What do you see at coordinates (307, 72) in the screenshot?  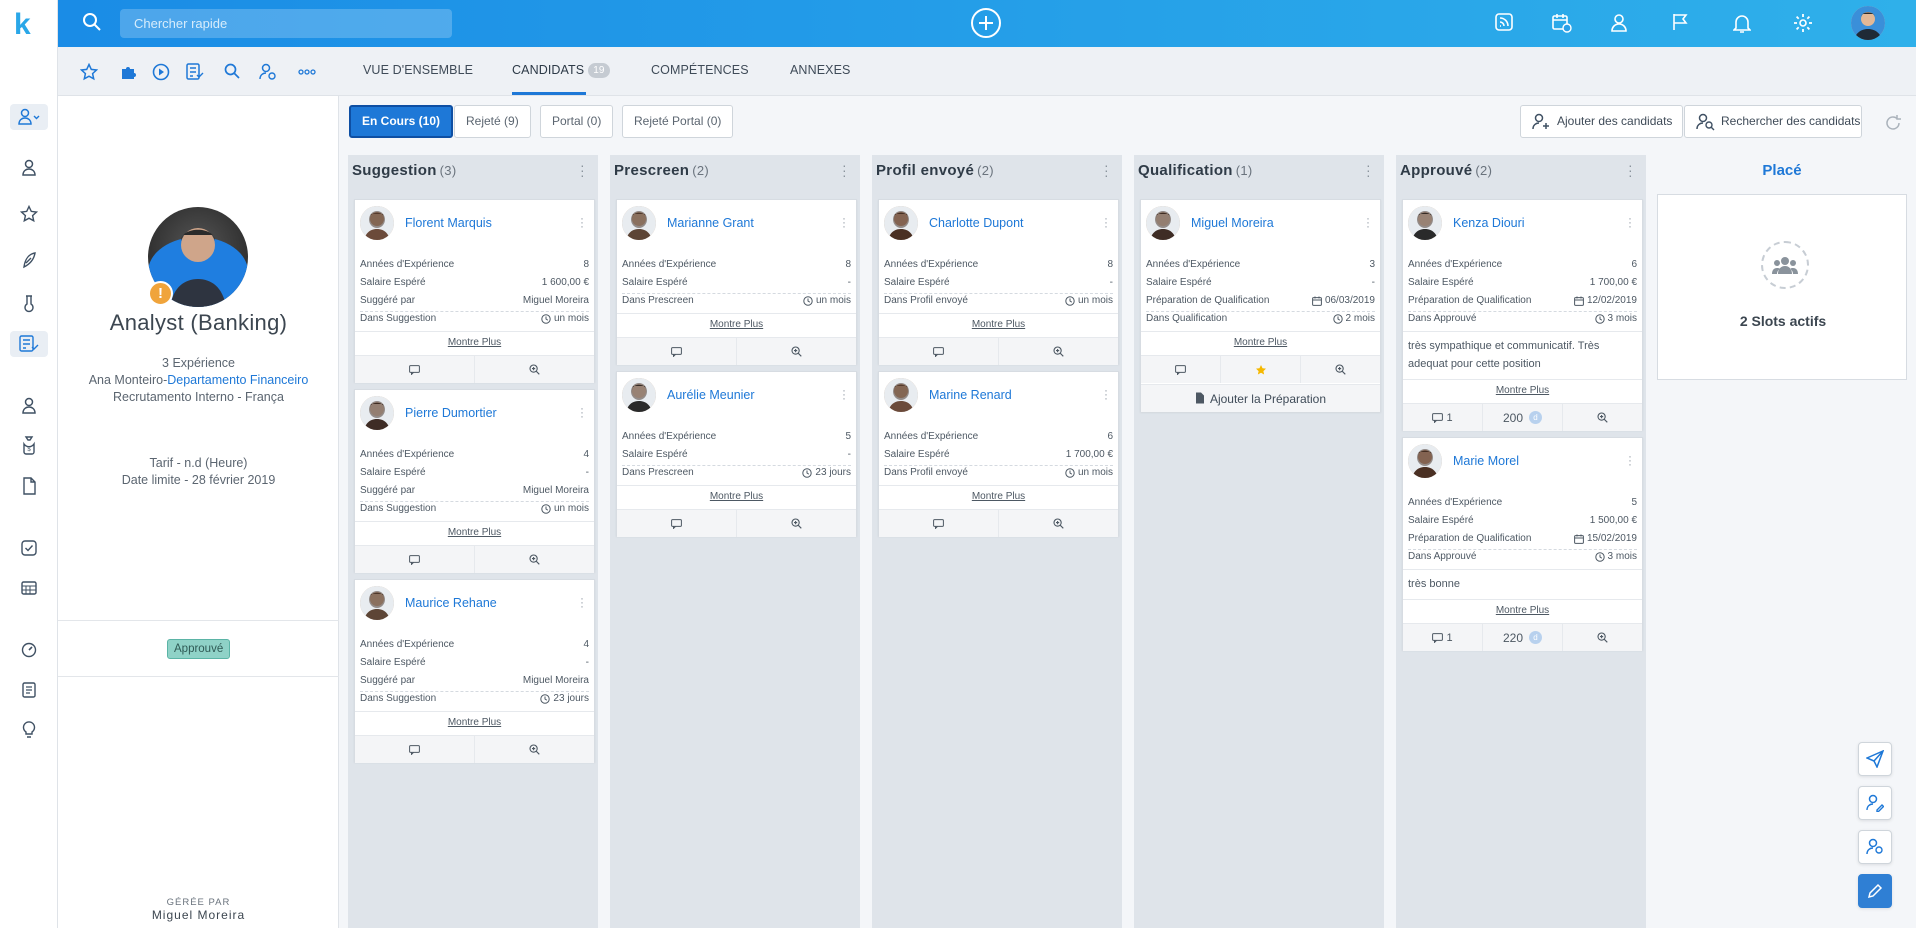 I see `more-icon` at bounding box center [307, 72].